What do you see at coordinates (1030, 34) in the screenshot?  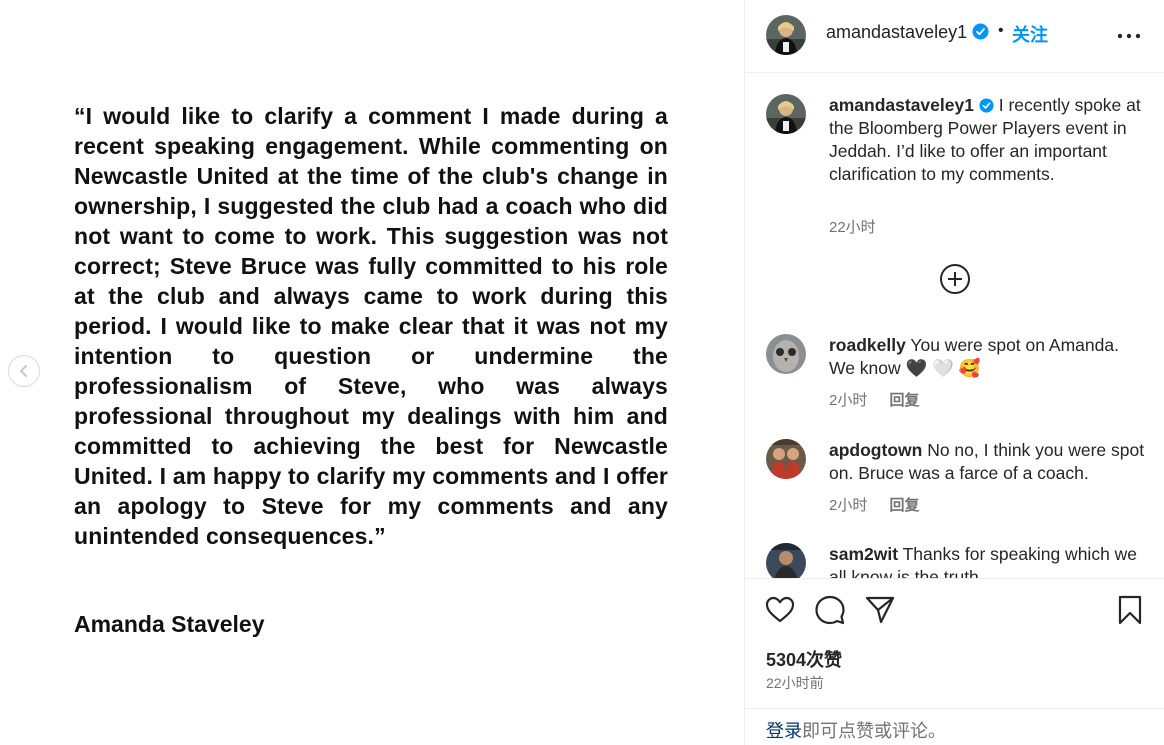 I see `follow-button: 关注` at bounding box center [1030, 34].